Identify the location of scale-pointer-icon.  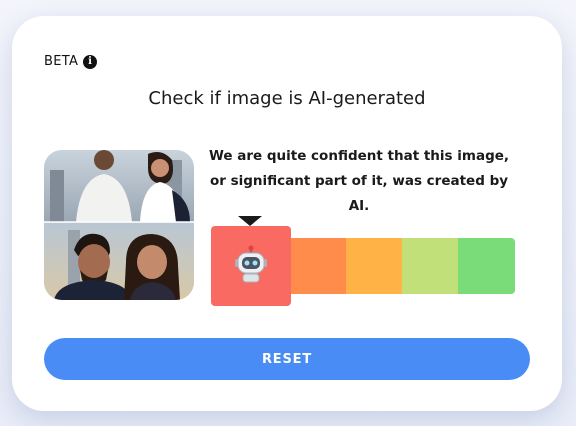
(250, 221).